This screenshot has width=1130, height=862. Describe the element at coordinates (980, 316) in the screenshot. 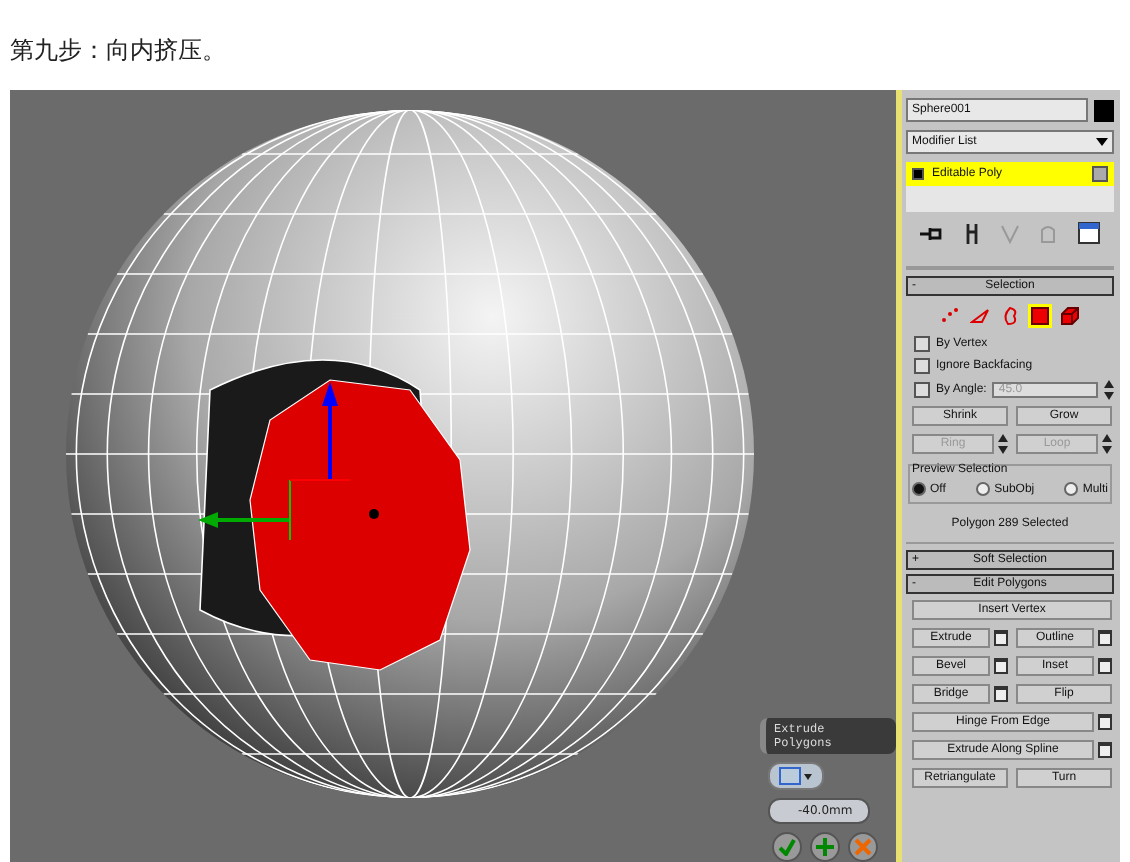

I see `edge-mode-icon` at that location.